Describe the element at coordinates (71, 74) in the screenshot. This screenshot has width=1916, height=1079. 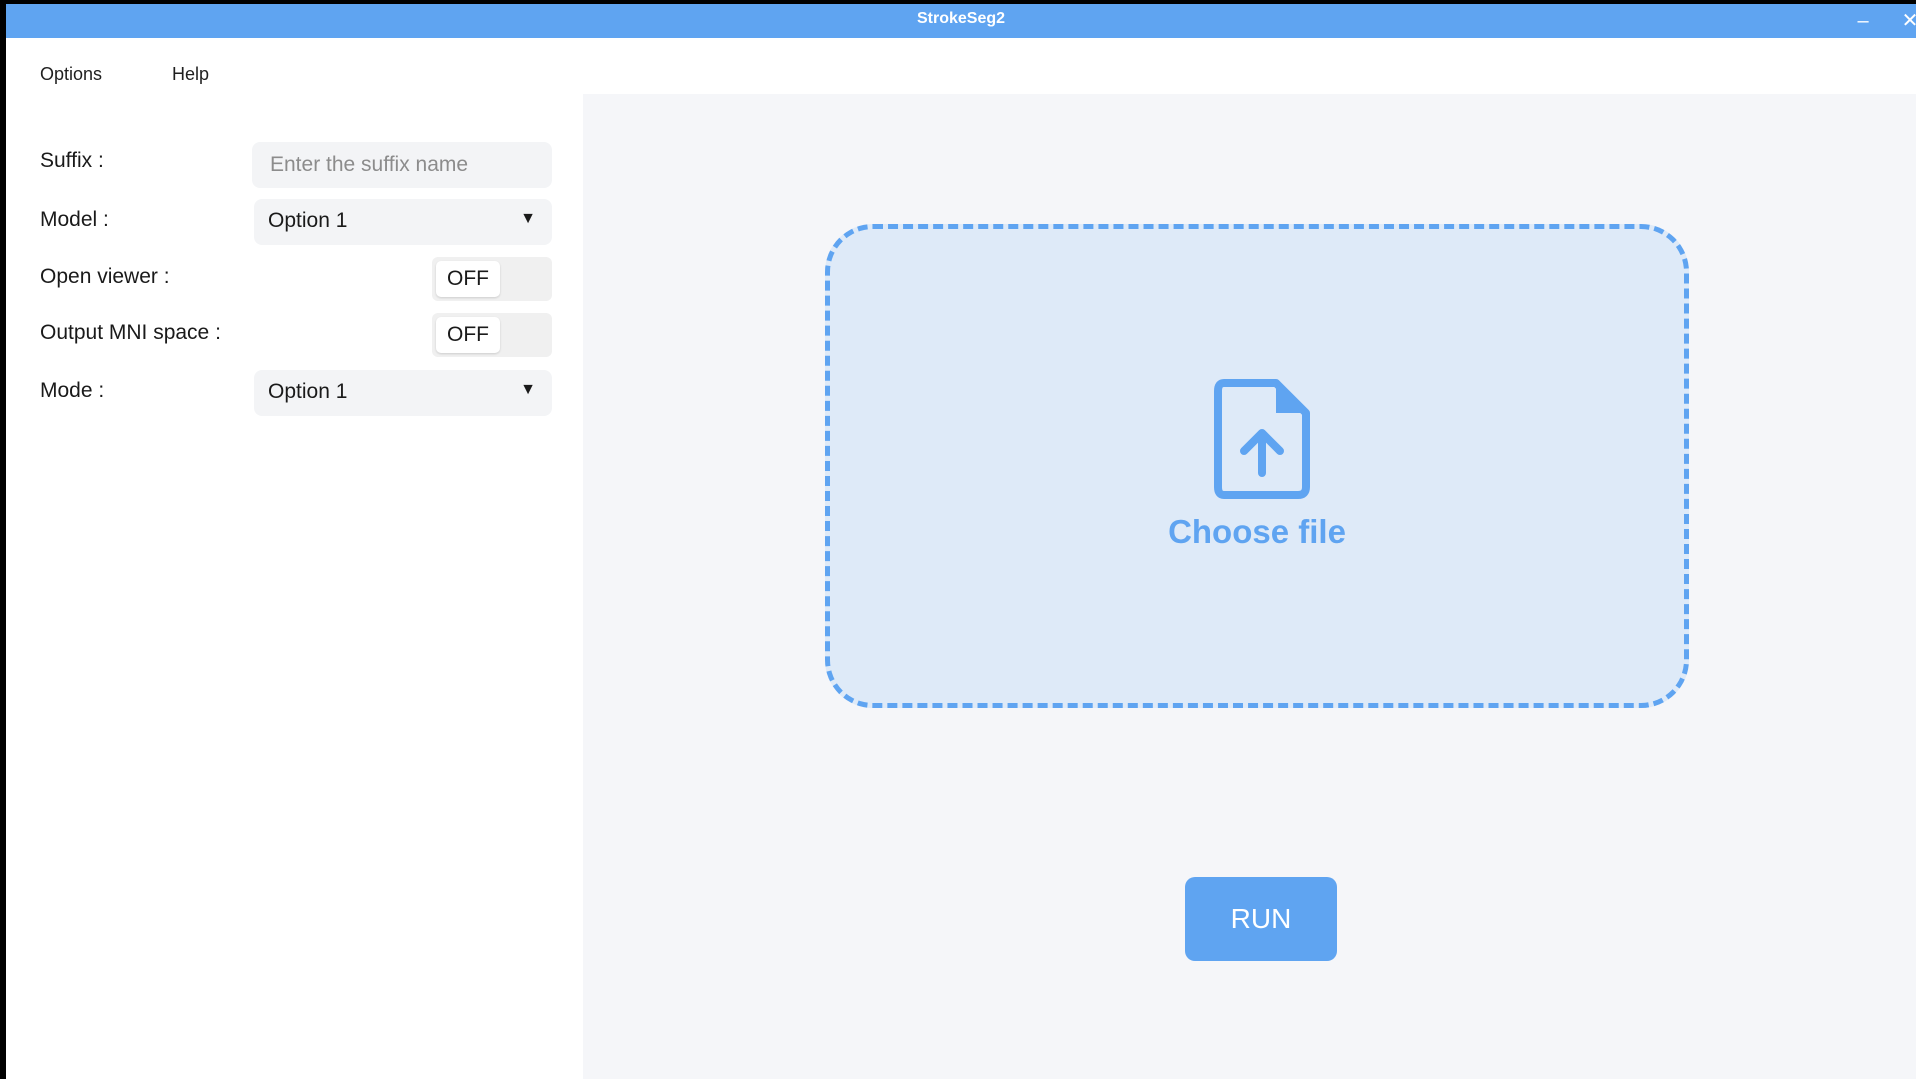
I see `menu-options: Options` at that location.